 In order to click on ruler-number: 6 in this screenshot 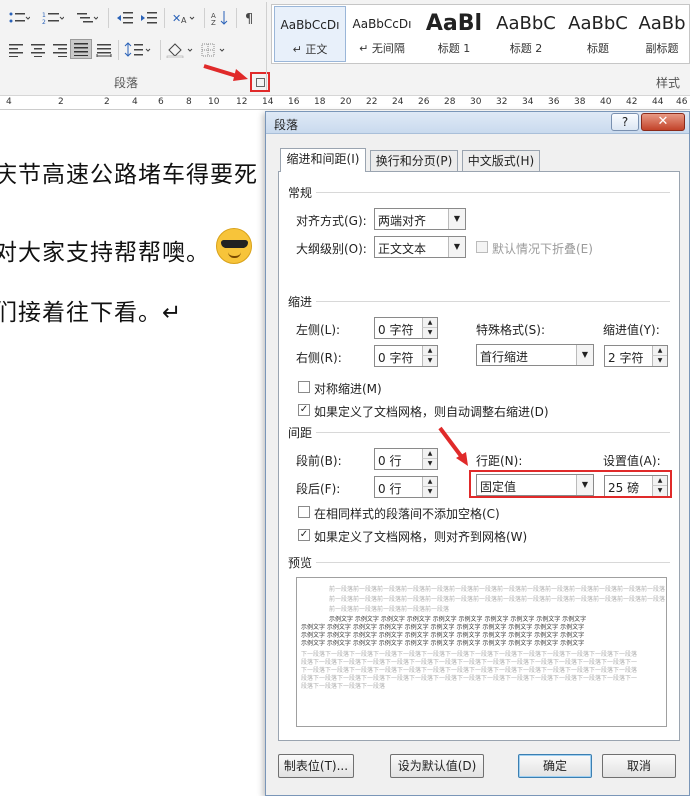, I will do `click(161, 102)`.